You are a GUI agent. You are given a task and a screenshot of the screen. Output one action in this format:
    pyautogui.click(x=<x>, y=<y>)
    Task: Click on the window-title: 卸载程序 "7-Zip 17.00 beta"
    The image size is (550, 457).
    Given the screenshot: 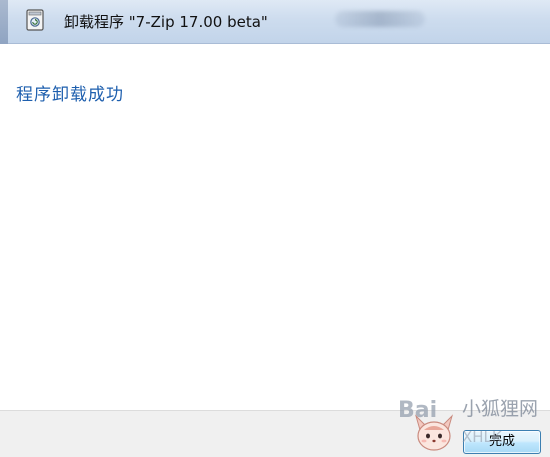 What is the action you would take?
    pyautogui.click(x=166, y=22)
    